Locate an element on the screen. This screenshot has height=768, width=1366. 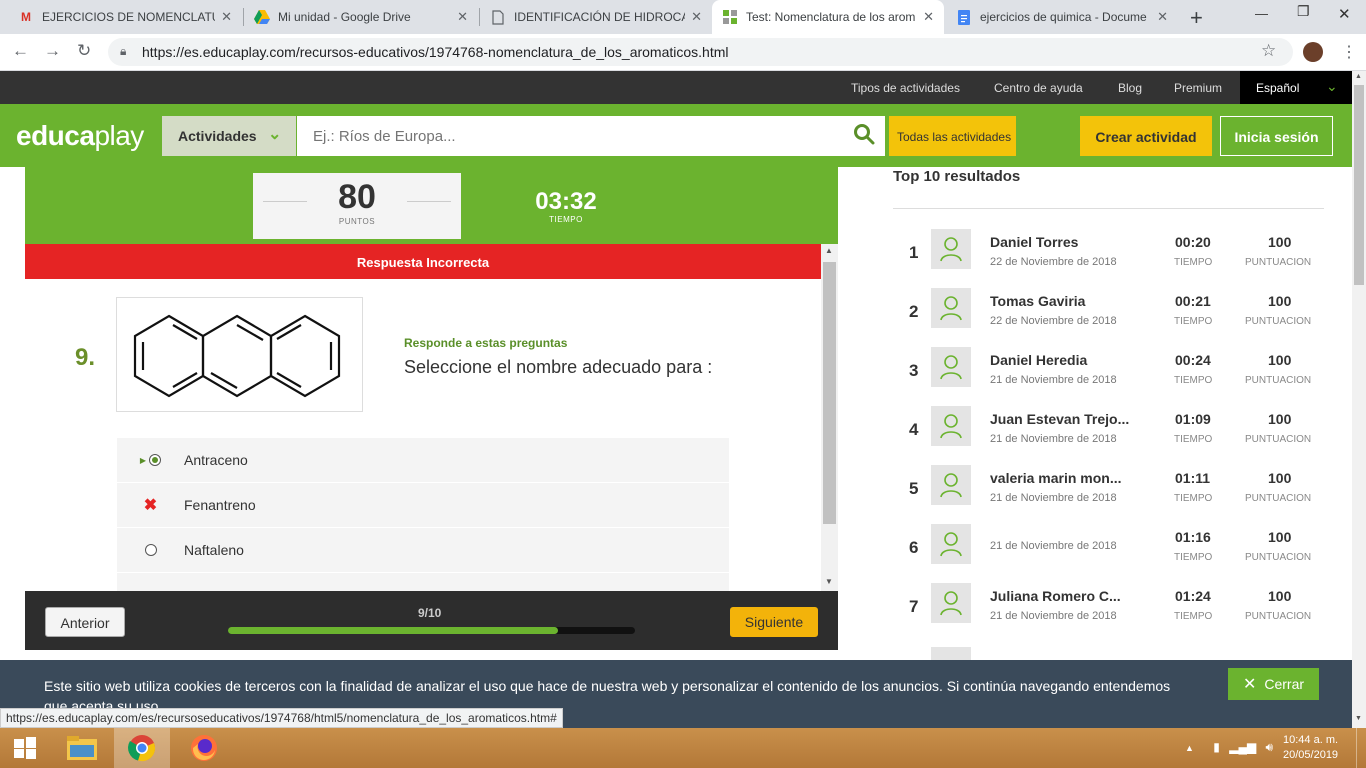
language-selector: Español ⌄ is located at coordinates (1296, 87).